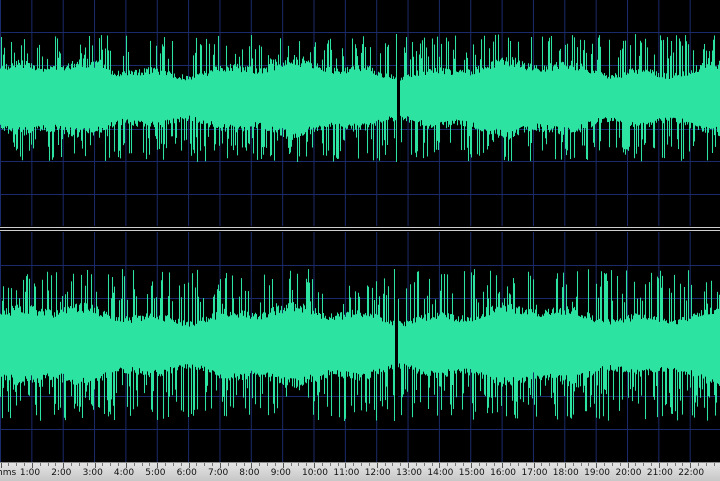  What do you see at coordinates (659, 473) in the screenshot?
I see `ruler-label: 21:00` at bounding box center [659, 473].